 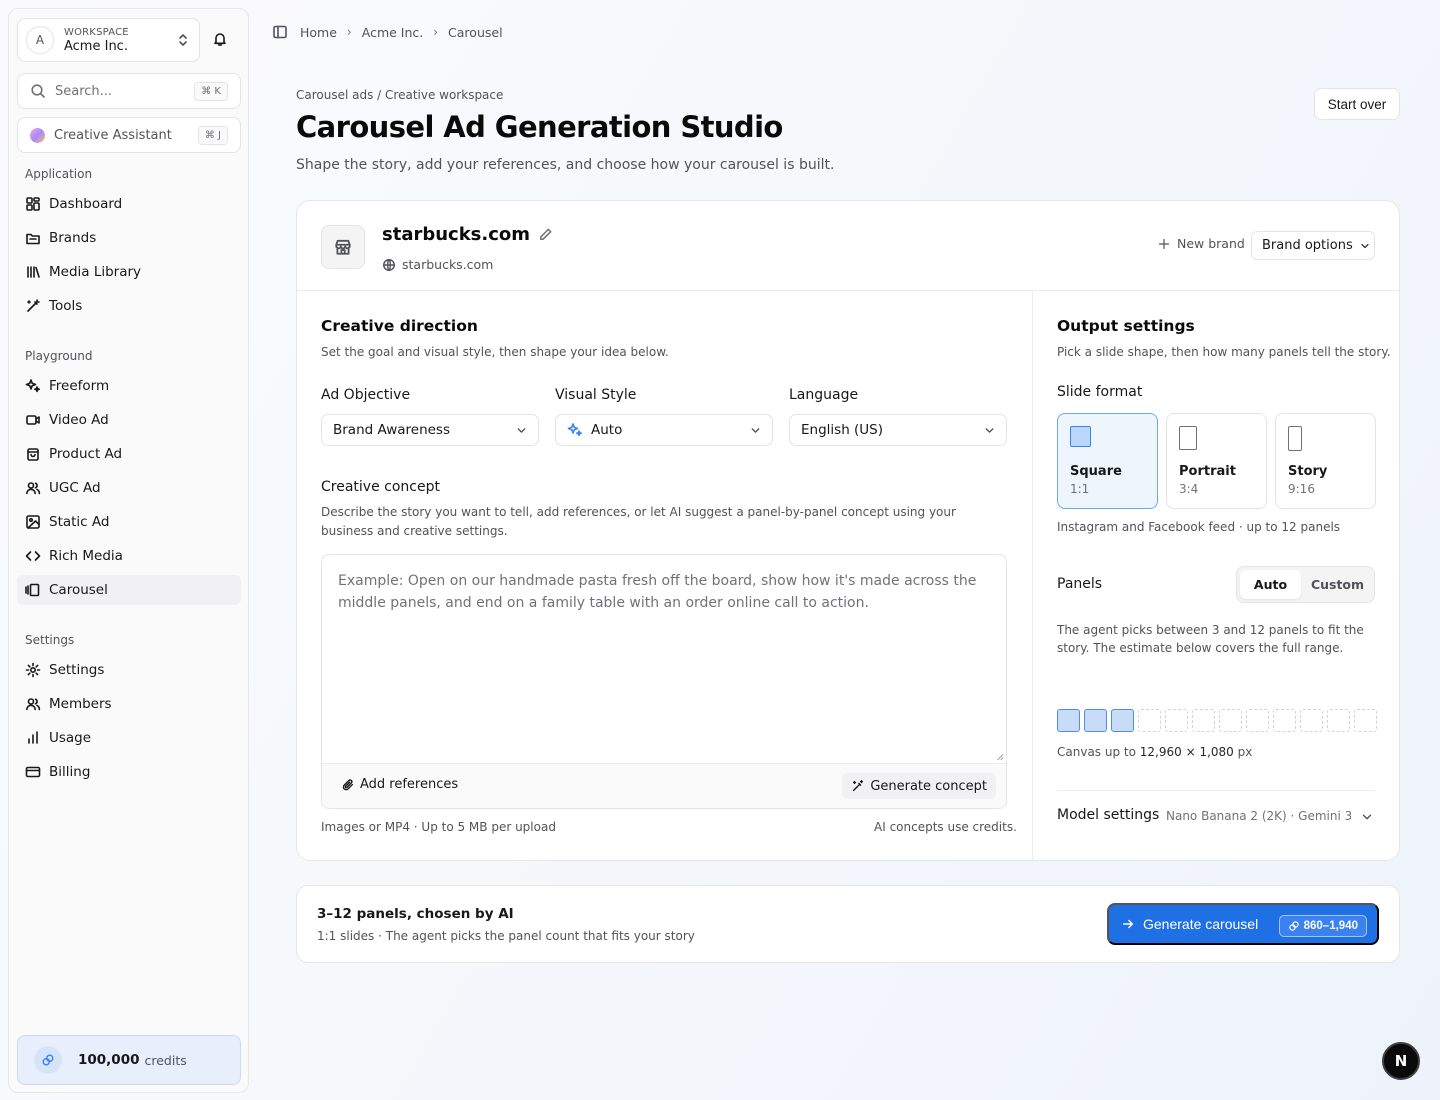 What do you see at coordinates (129, 556) in the screenshot?
I see `sidebar-item-rich-media: Rich Media` at bounding box center [129, 556].